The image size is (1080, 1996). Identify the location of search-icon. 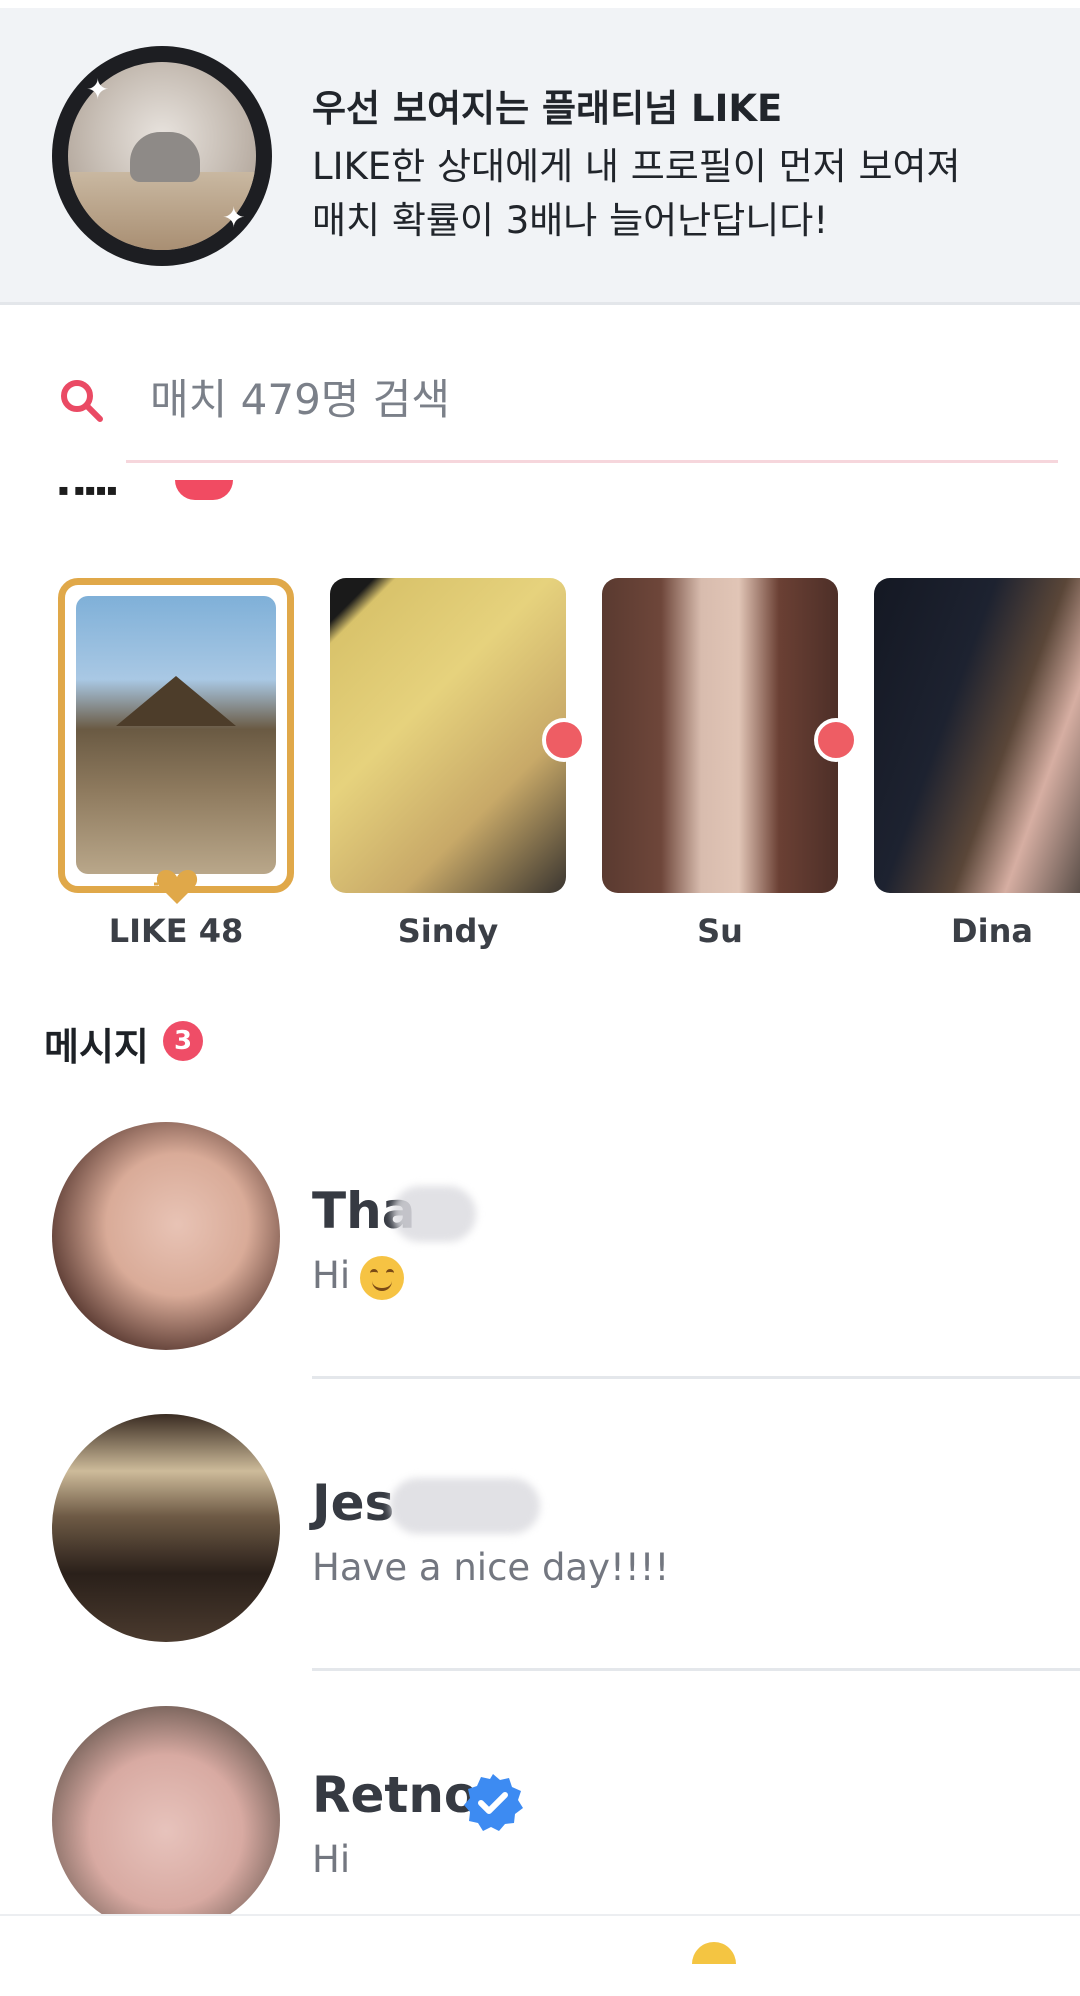
(82, 401).